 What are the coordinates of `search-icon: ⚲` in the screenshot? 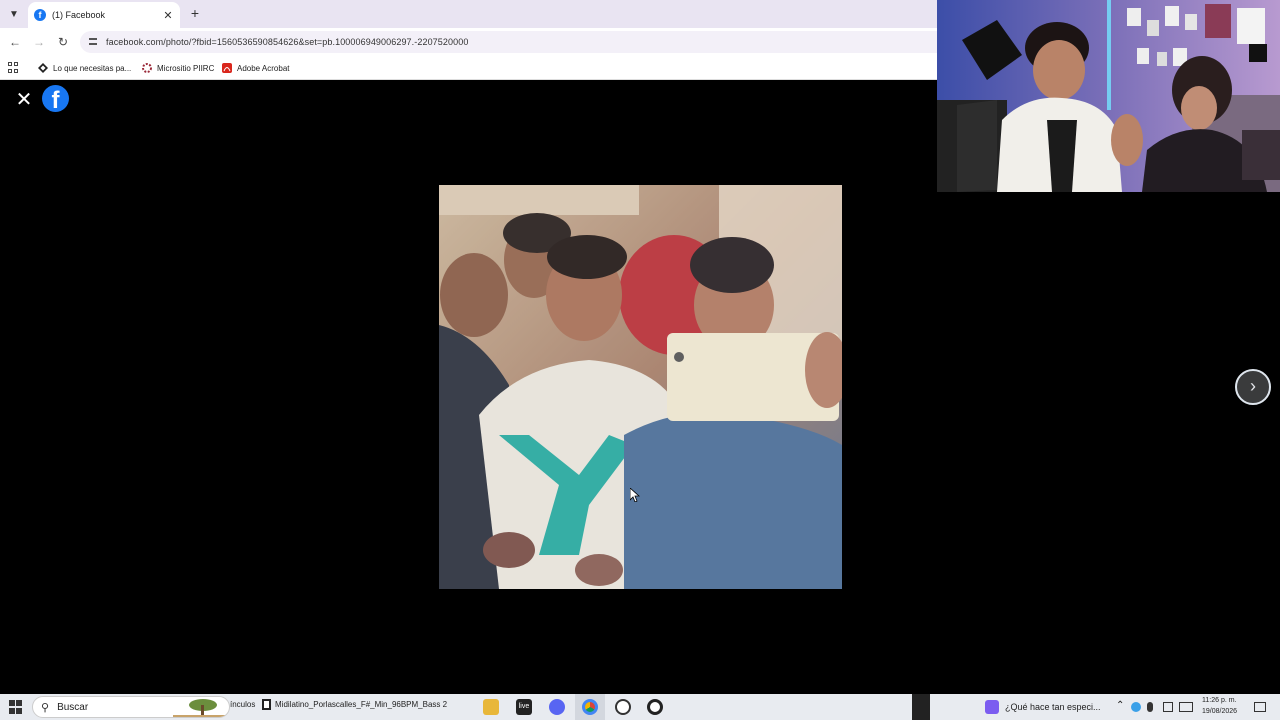 It's located at (45, 707).